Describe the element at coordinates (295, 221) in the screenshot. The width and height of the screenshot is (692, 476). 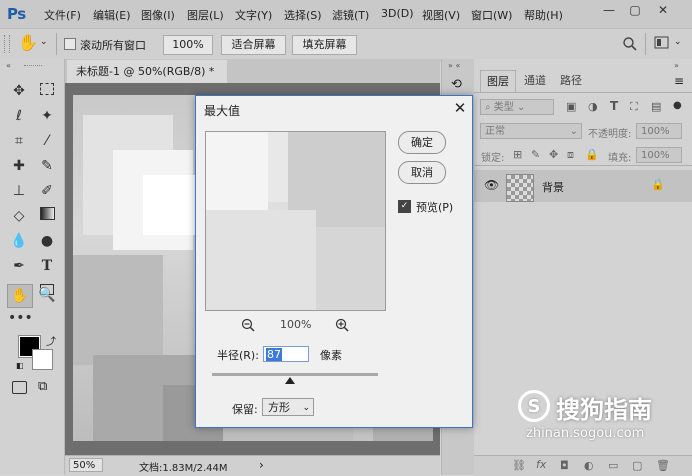
I see `filter-preview` at that location.